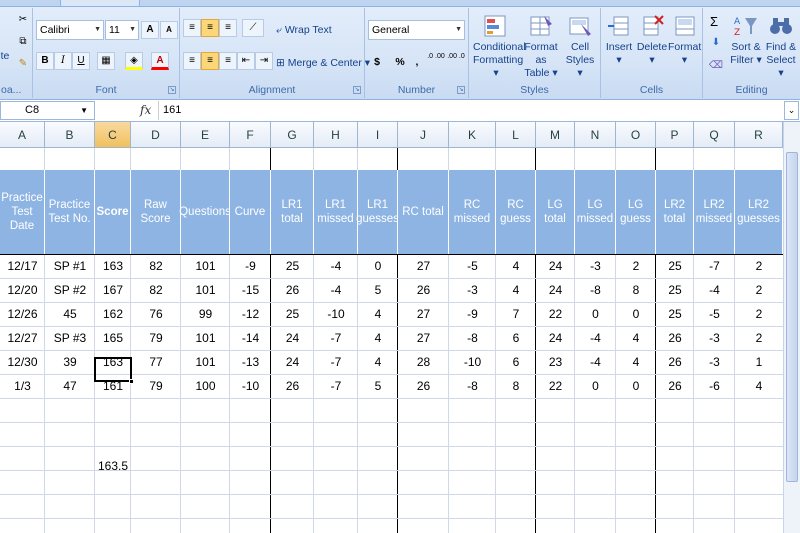 This screenshot has width=800, height=533. I want to click on align-center-icon: ≡, so click(210, 61).